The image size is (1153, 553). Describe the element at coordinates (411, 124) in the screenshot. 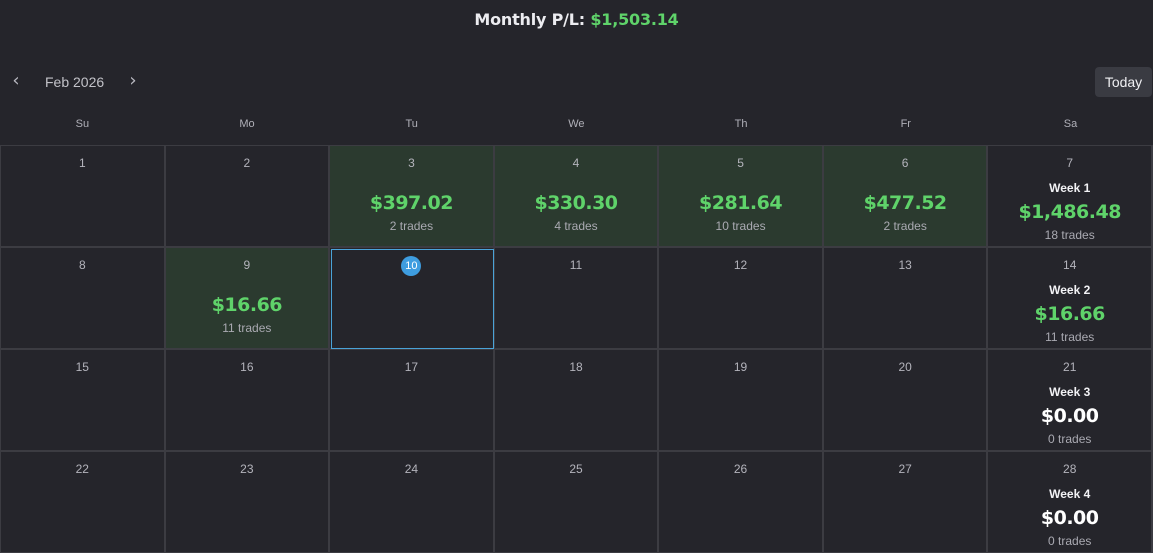

I see `weekday-tuesday: Tu` at that location.